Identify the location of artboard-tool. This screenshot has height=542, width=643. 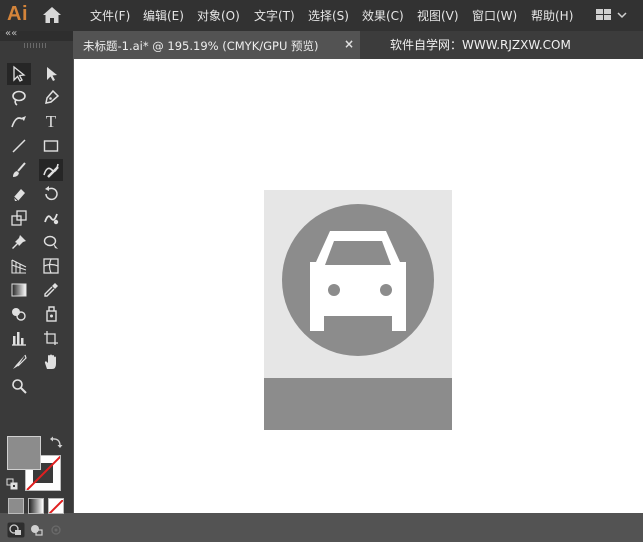
(51, 338).